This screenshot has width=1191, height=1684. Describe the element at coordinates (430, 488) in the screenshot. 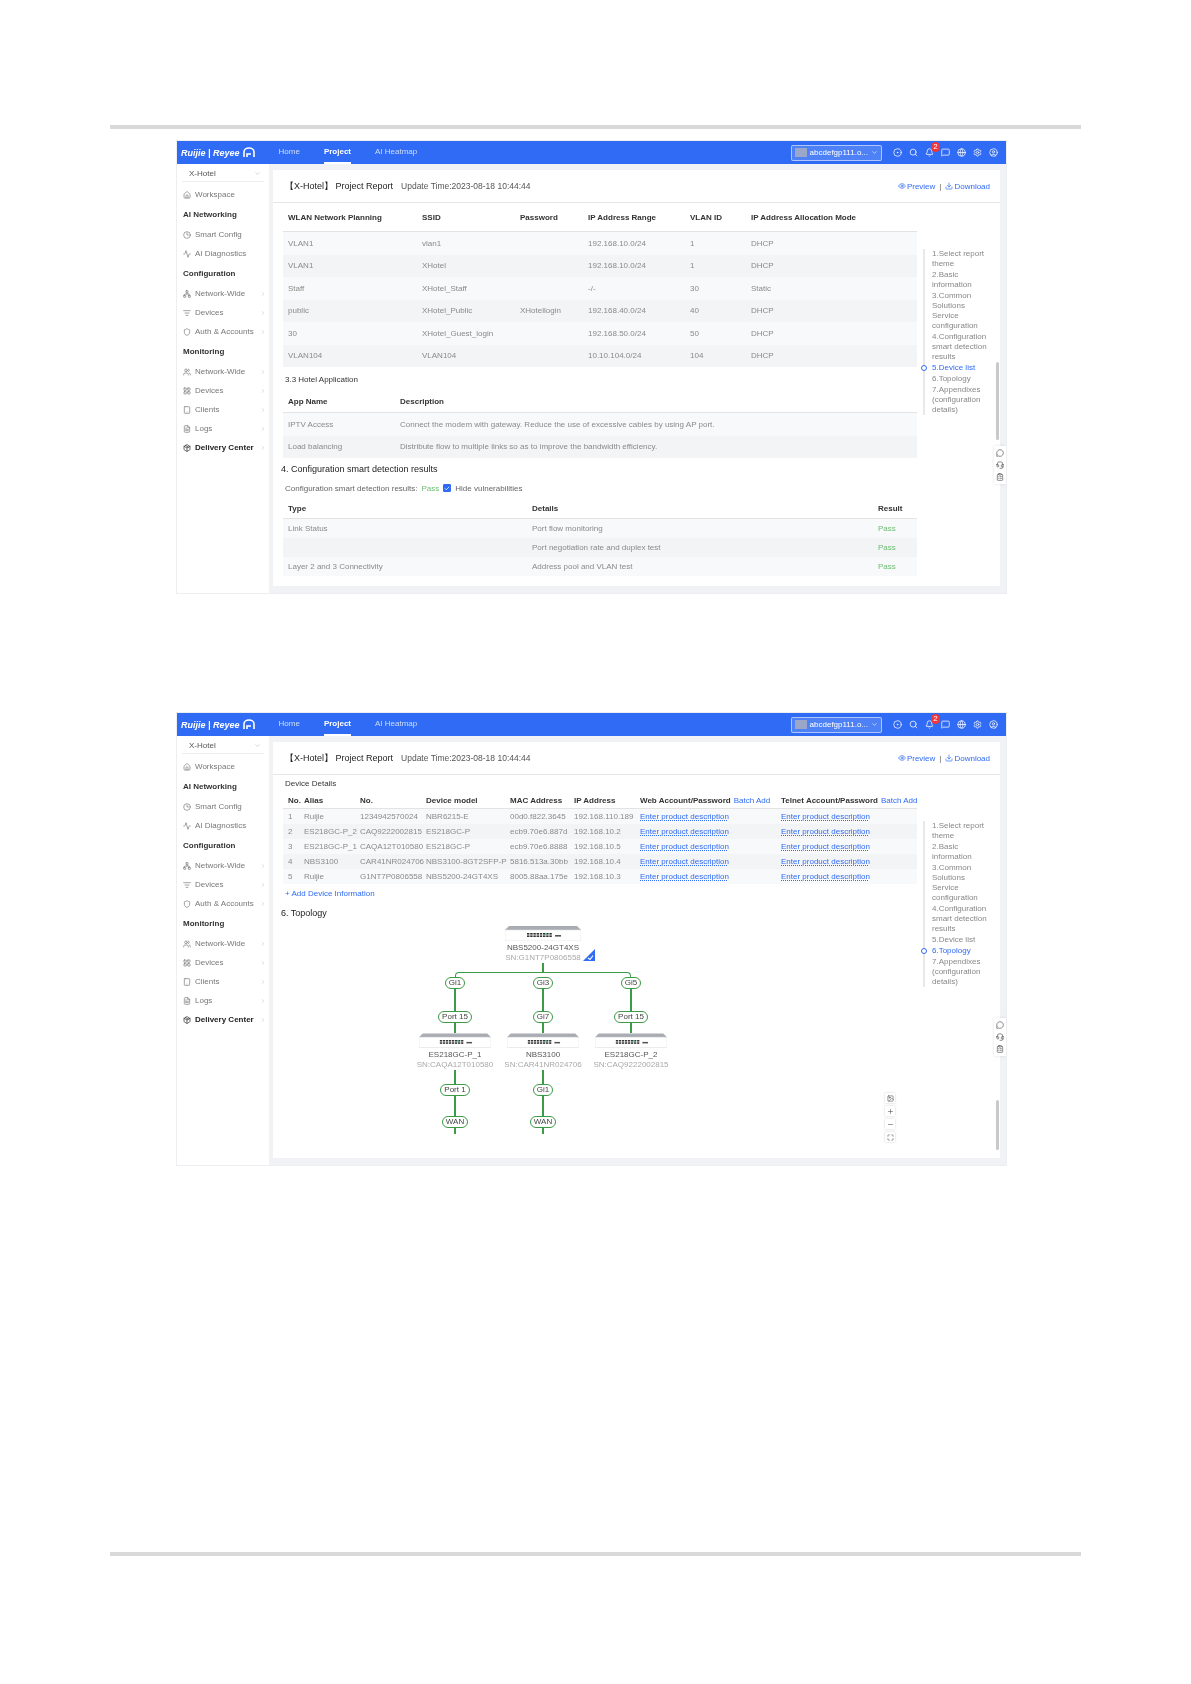

I see `result-text: Pass` at that location.